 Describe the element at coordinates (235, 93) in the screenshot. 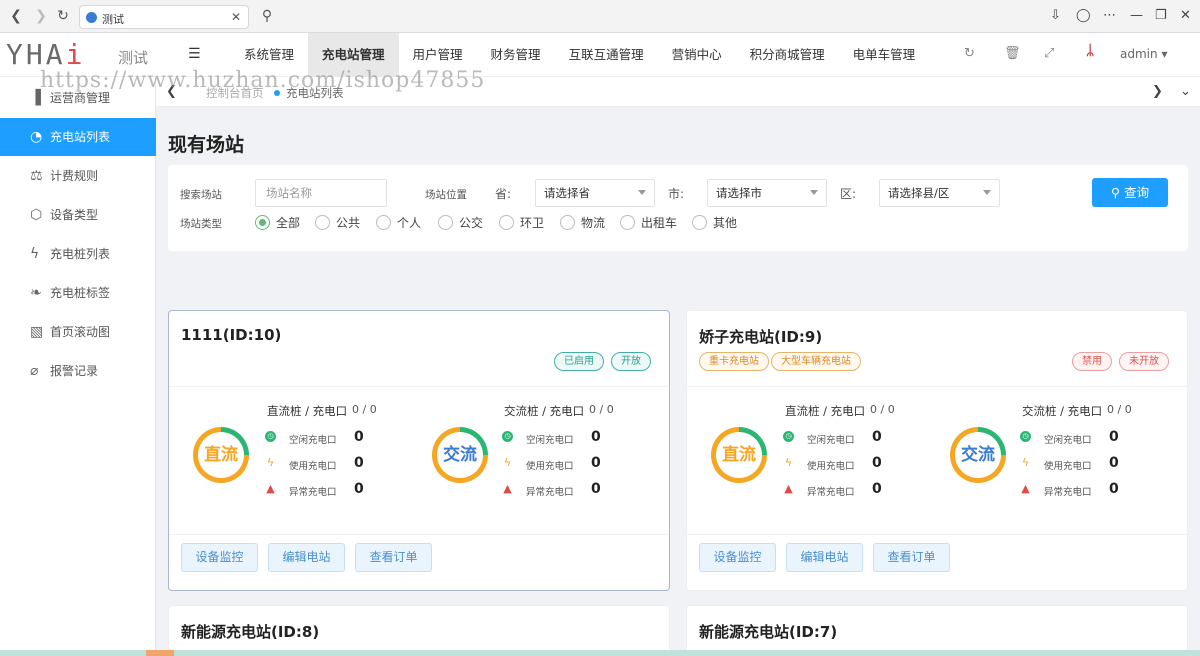

I see `tab-home: 控制台首页` at that location.